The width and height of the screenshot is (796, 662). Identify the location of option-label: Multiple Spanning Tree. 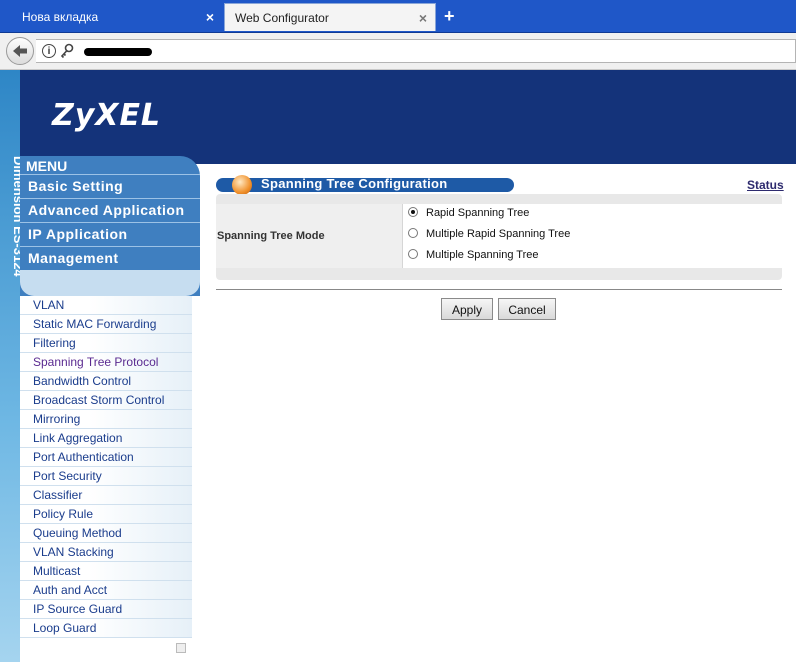
(482, 255).